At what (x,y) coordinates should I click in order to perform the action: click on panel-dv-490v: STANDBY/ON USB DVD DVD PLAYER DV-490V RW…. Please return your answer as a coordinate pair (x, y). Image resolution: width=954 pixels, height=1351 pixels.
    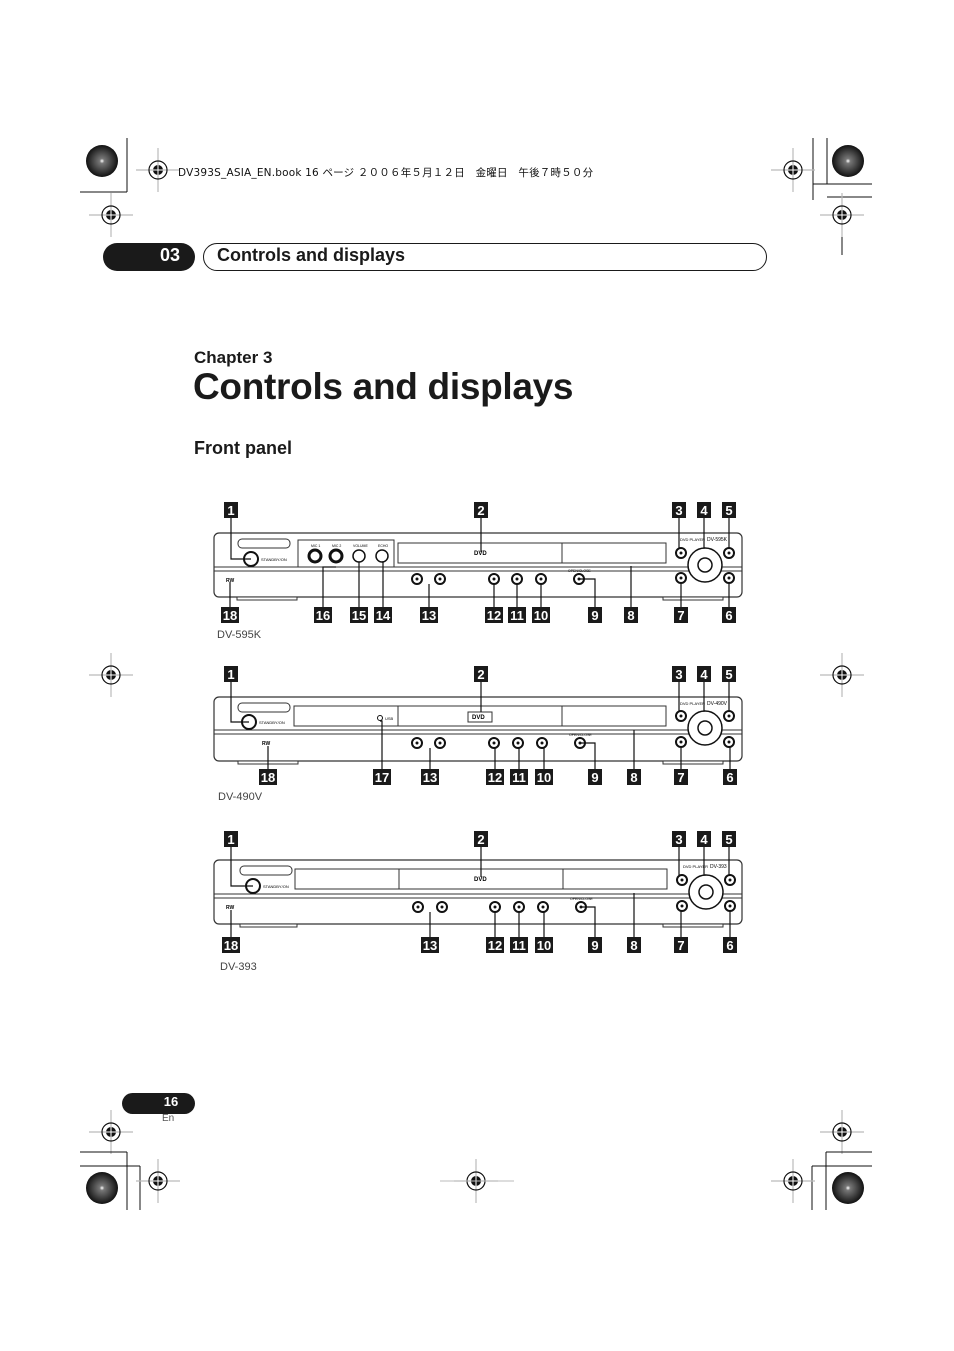
    Looking at the image, I should click on (478, 730).